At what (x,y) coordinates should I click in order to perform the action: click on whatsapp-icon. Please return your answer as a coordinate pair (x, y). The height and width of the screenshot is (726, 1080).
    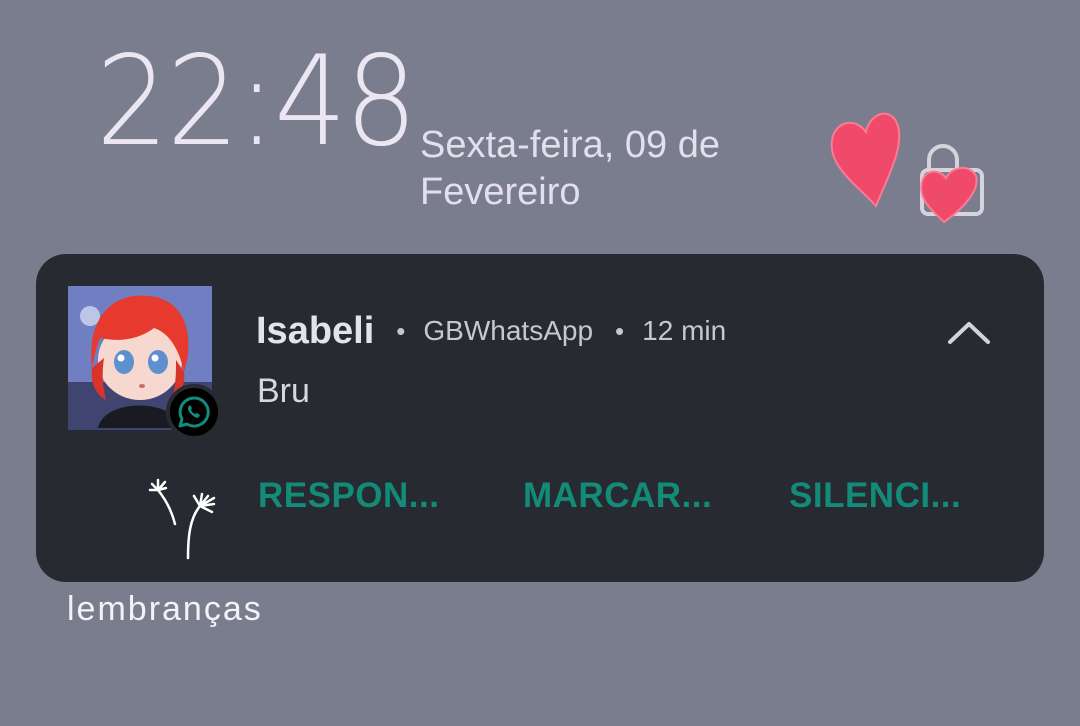
    Looking at the image, I should click on (194, 412).